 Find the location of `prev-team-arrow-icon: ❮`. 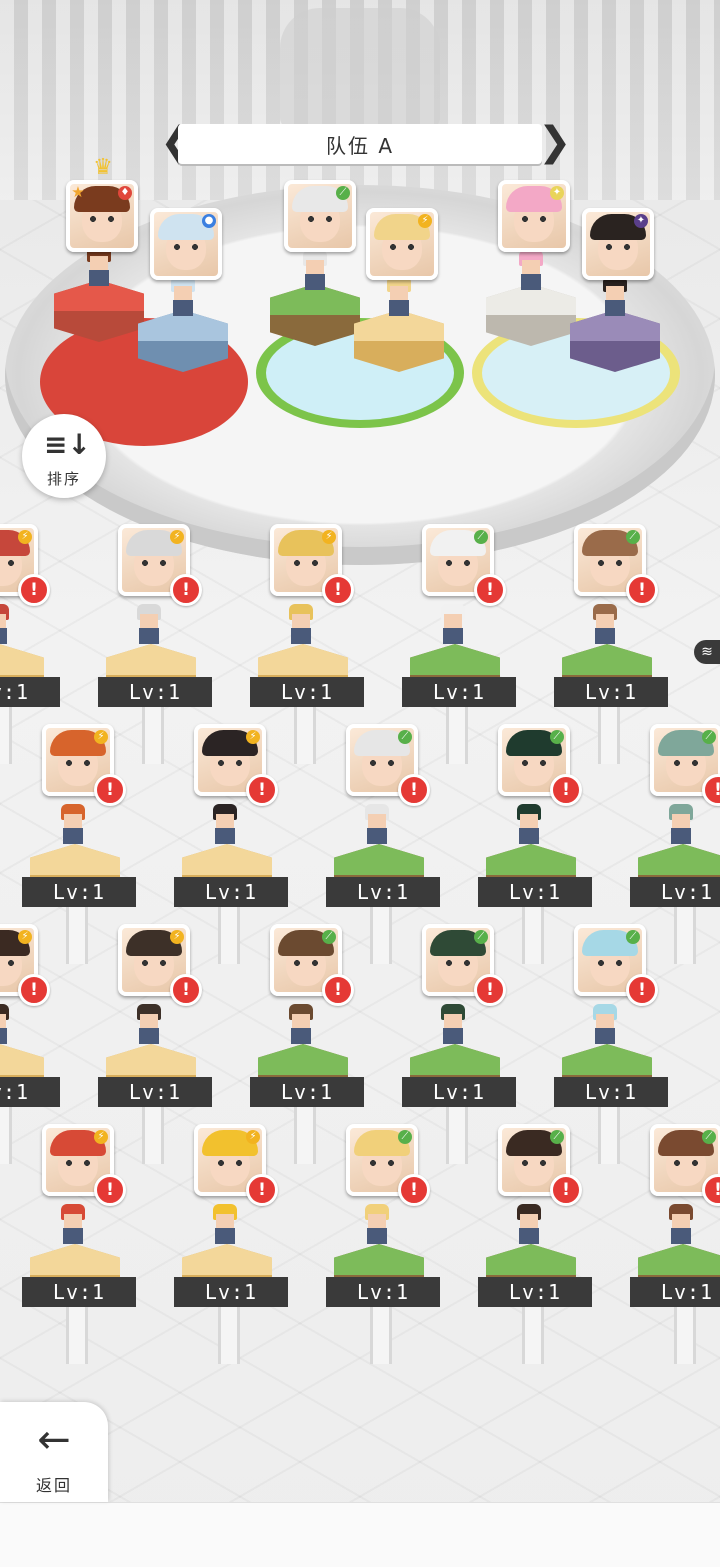

prev-team-arrow-icon: ❮ is located at coordinates (177, 144).